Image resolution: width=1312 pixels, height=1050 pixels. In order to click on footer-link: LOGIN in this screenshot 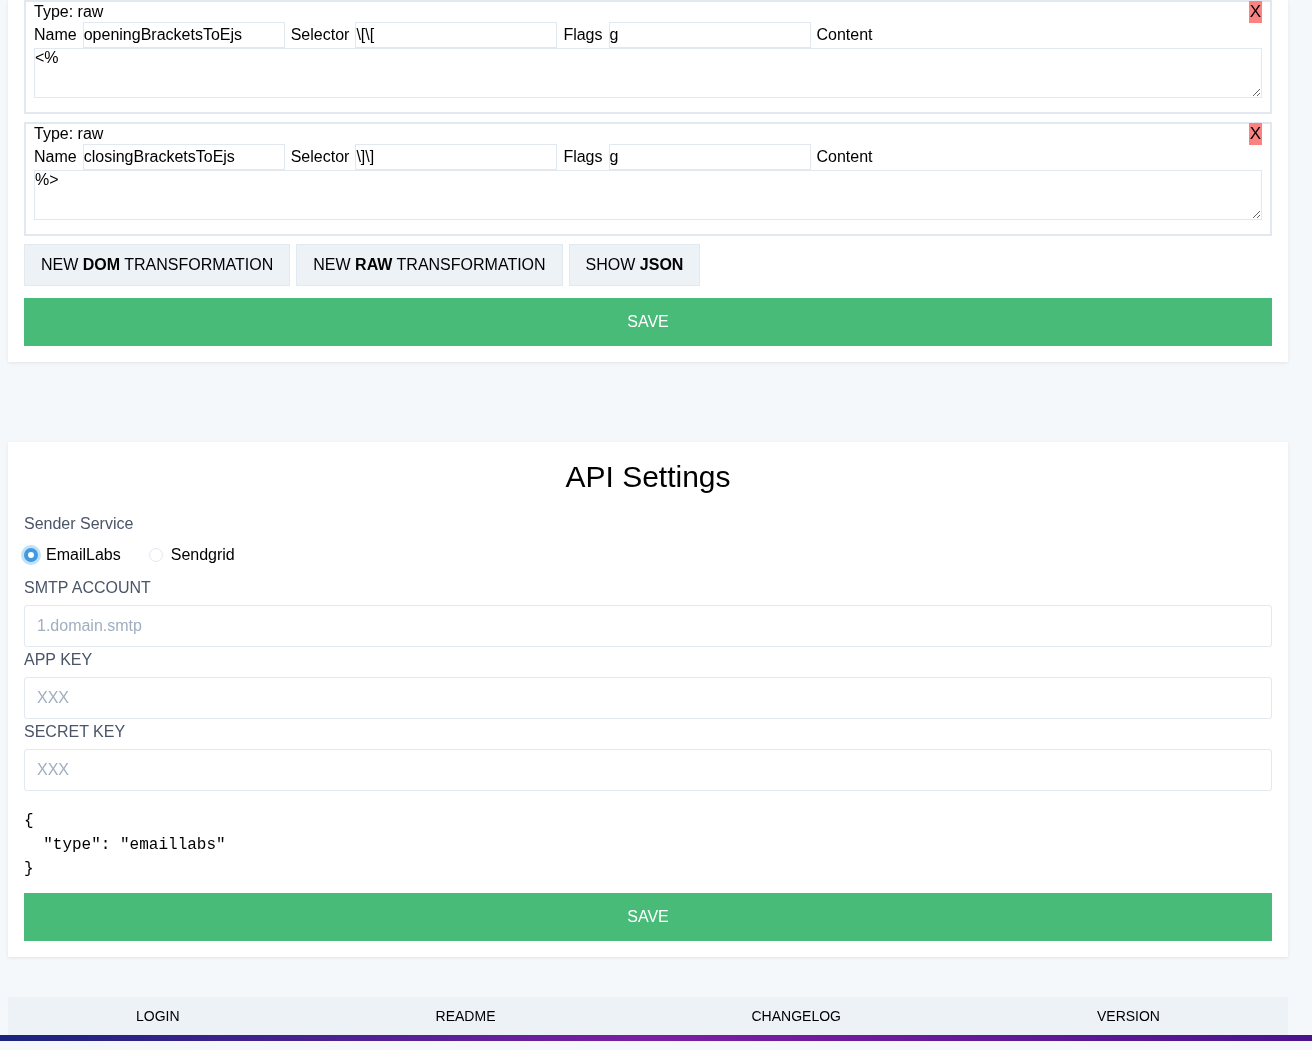, I will do `click(158, 1016)`.